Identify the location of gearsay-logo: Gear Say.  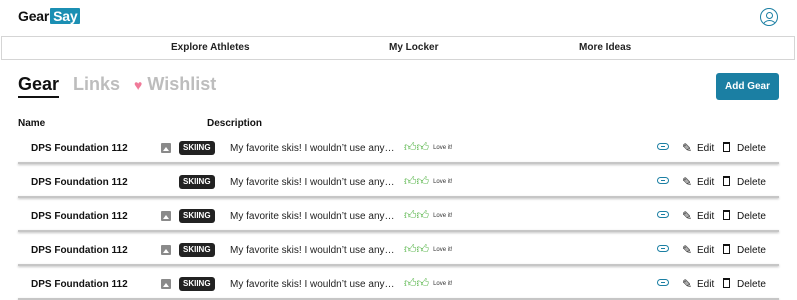
(49, 16).